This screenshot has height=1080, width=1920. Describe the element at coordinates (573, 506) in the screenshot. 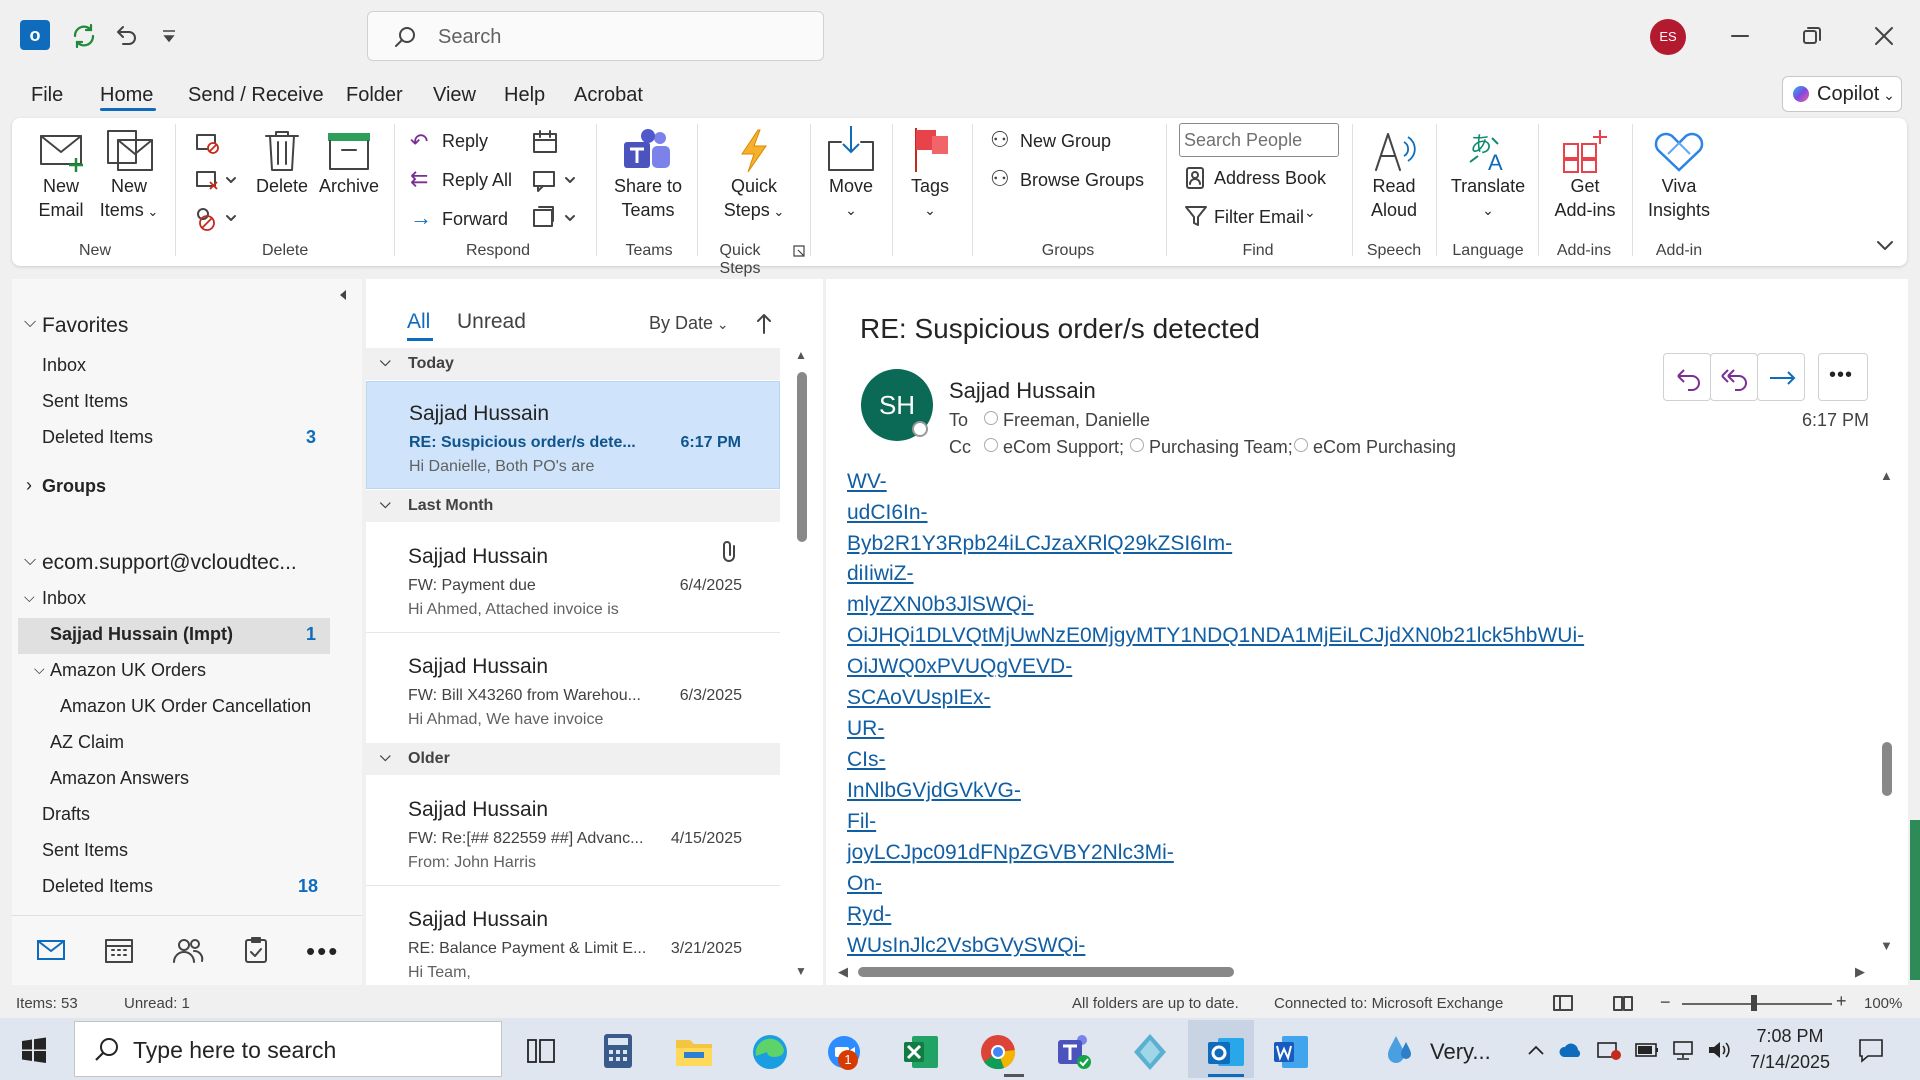

I see `group-header-last-month: Last Month ⌵` at that location.